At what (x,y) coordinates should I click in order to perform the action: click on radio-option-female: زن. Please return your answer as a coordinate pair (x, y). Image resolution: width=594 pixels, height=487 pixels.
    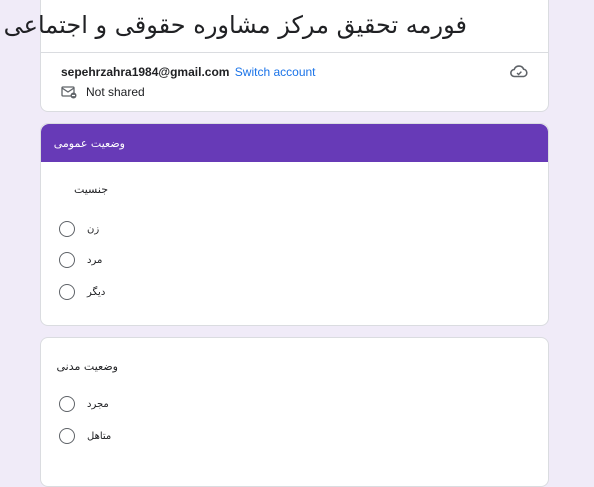
    Looking at the image, I should click on (79, 229).